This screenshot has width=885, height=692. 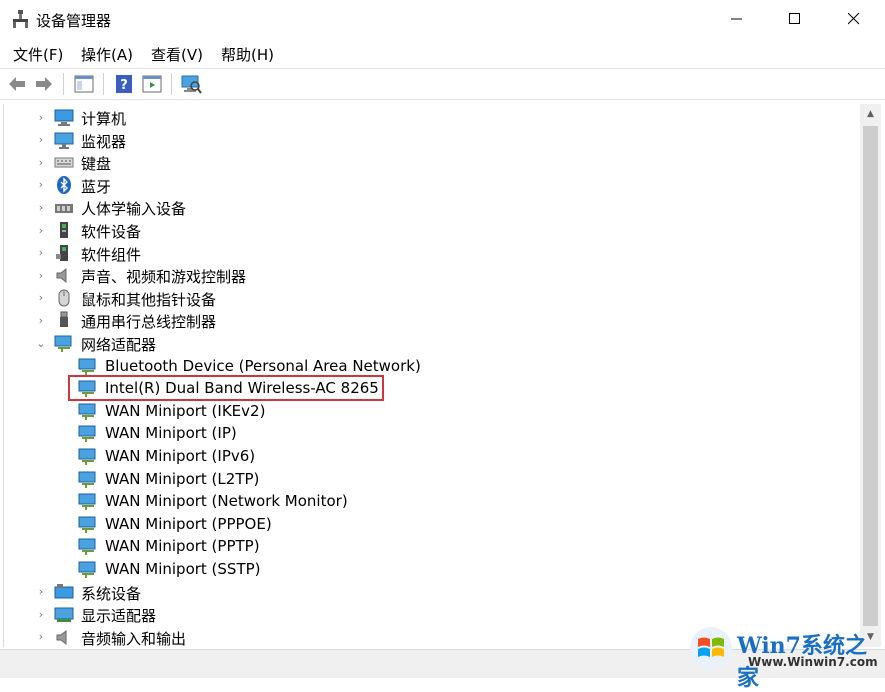 What do you see at coordinates (226, 501) in the screenshot?
I see `tree-item-label: WAN Miniport (Network Monitor)` at bounding box center [226, 501].